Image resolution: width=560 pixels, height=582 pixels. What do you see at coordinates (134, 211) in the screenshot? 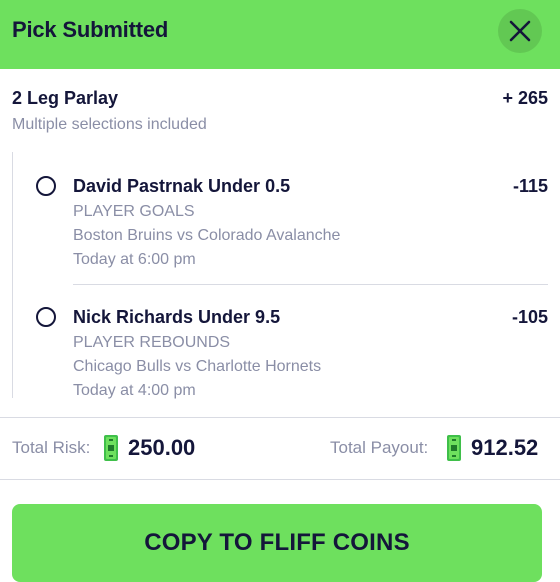
I see `leg-market: PLAYER GOALS` at bounding box center [134, 211].